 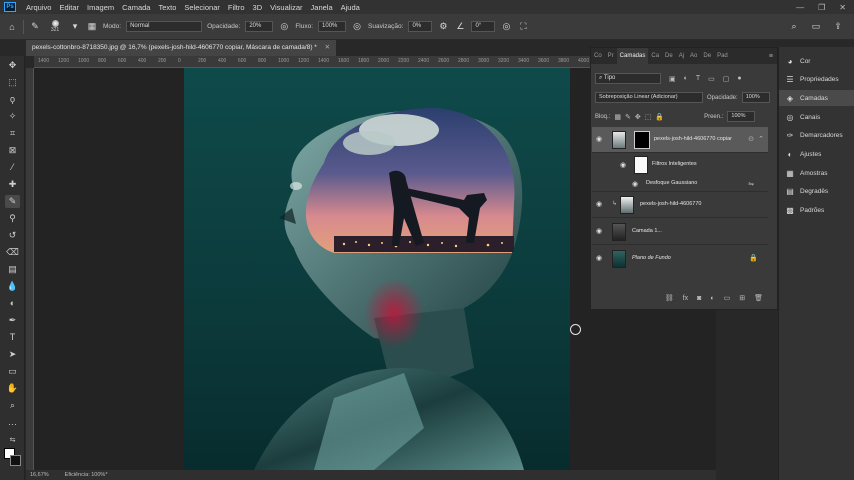 What do you see at coordinates (712, 298) in the screenshot?
I see `adjustment-layer-icon: ◐` at bounding box center [712, 298].